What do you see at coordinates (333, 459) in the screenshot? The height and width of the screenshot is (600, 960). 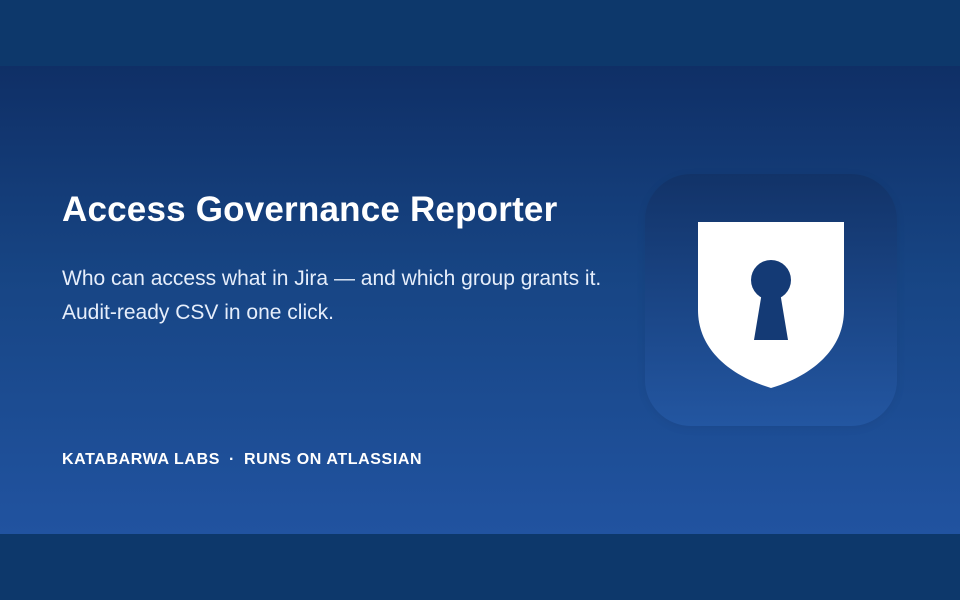 I see `platform-label: RUNS ON ATLASSIAN` at bounding box center [333, 459].